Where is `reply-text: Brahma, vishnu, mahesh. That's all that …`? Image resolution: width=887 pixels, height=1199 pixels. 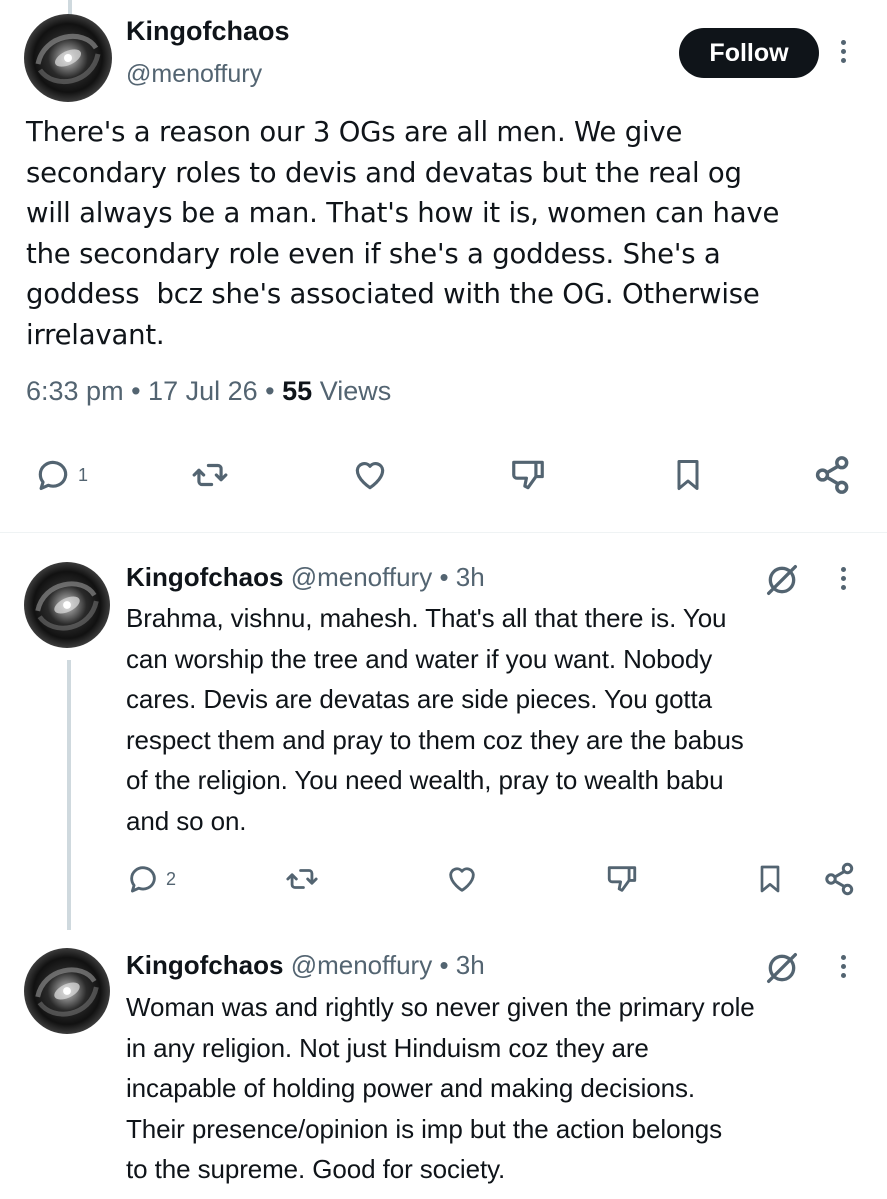 reply-text: Brahma, vishnu, mahesh. That's all that … is located at coordinates (435, 719).